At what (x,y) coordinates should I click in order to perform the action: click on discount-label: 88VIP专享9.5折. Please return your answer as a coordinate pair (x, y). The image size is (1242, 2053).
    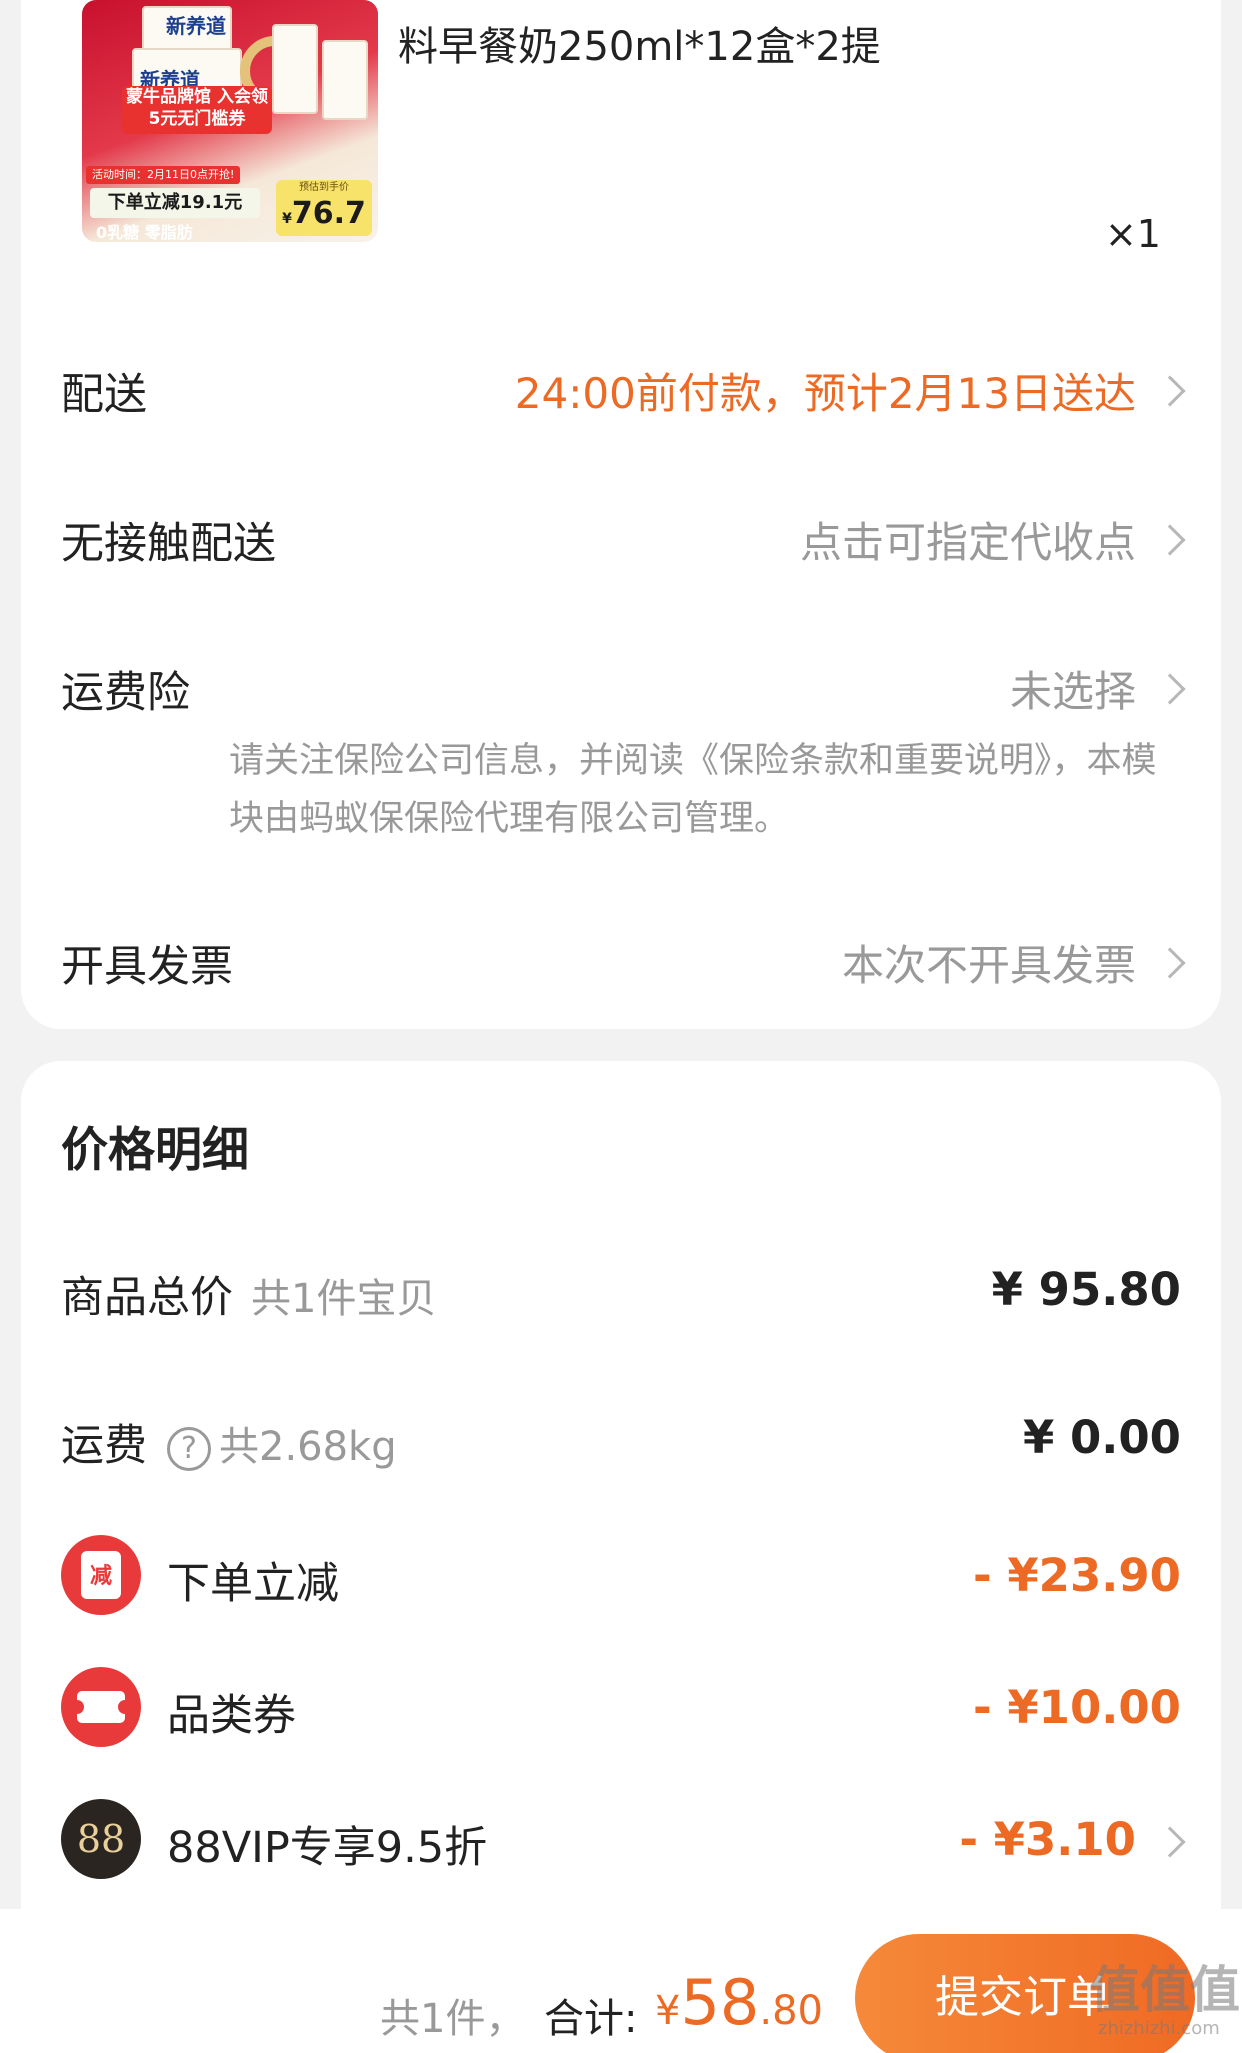
    Looking at the image, I should click on (327, 1848).